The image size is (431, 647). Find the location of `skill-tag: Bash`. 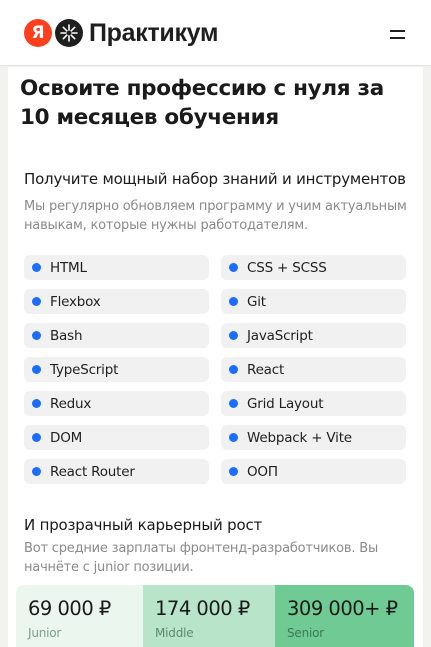

skill-tag: Bash is located at coordinates (116, 335).